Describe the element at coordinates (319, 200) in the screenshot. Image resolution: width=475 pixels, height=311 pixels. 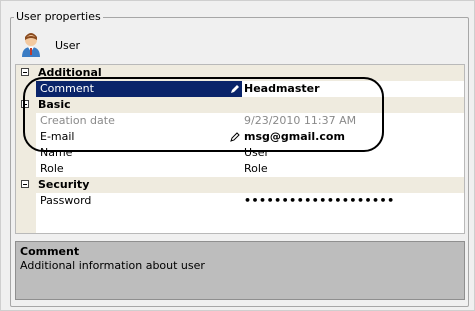
I see `password-value: ••••••••••••••••••••` at that location.